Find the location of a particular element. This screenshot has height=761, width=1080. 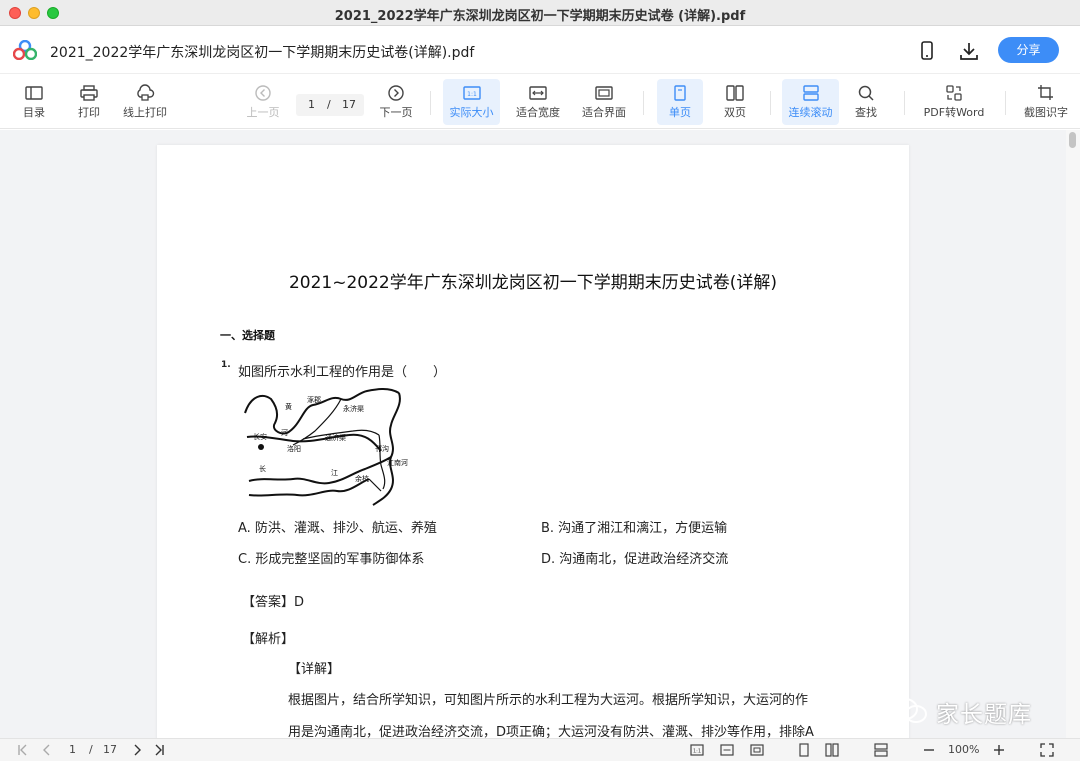

actual-size-icon: 1:1 is located at coordinates (471, 93).